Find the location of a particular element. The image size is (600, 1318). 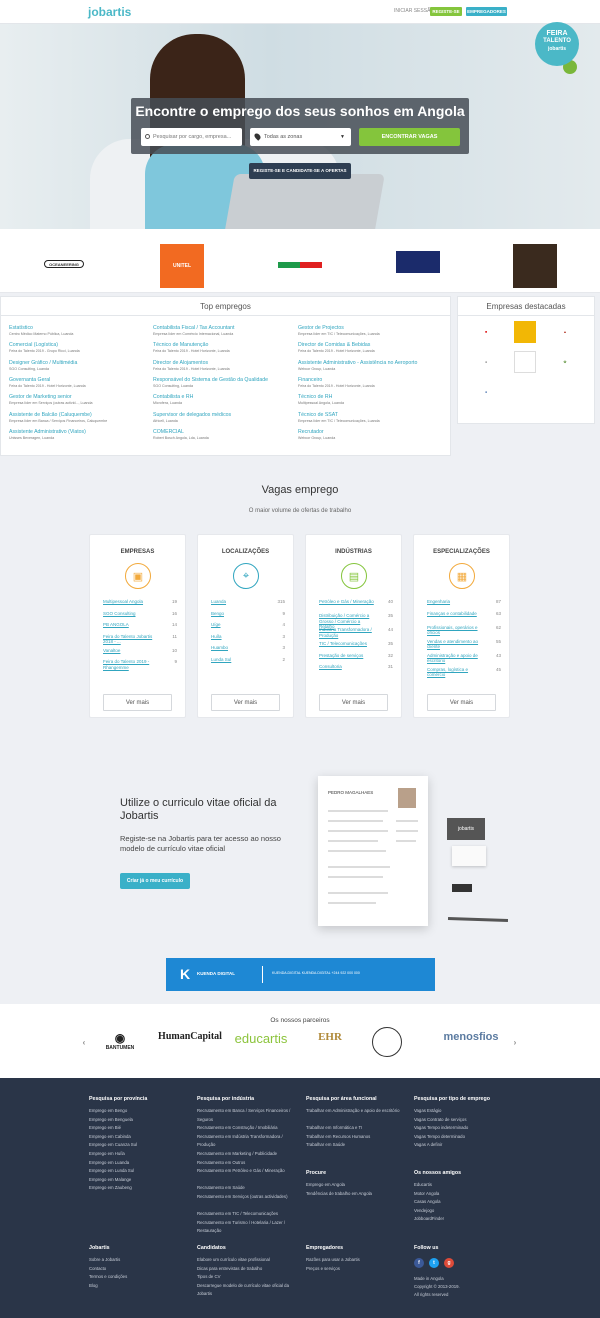

category-row-label: Prestação de serviços is located at coordinates (348, 656).